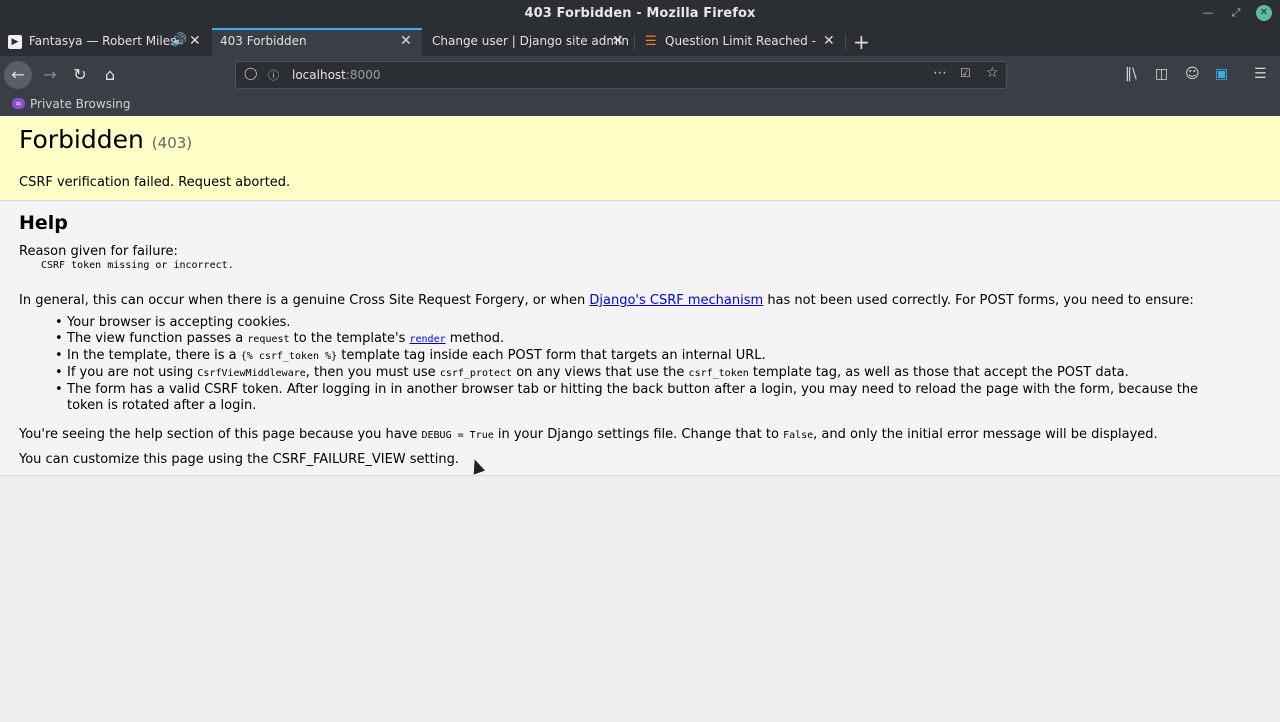 The height and width of the screenshot is (722, 1280). Describe the element at coordinates (1264, 13) in the screenshot. I see `close-window-icon: ✕` at that location.